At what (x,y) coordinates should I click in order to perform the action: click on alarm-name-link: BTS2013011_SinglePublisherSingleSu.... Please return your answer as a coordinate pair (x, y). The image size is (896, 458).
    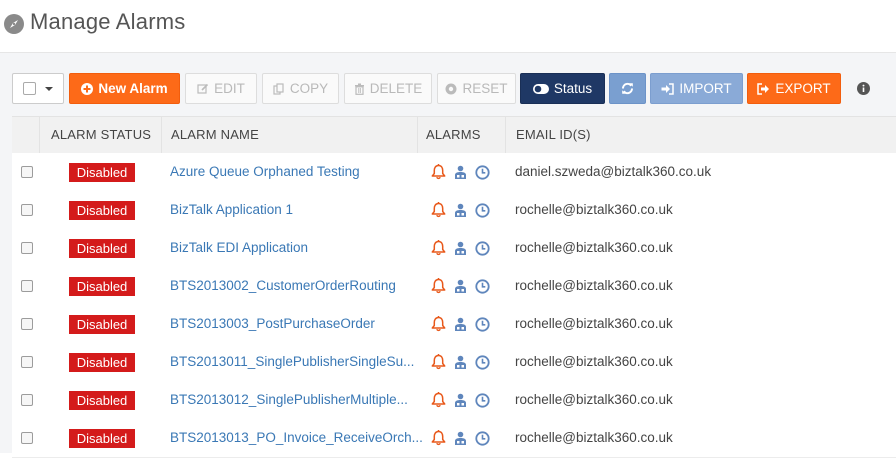
    Looking at the image, I should click on (292, 362).